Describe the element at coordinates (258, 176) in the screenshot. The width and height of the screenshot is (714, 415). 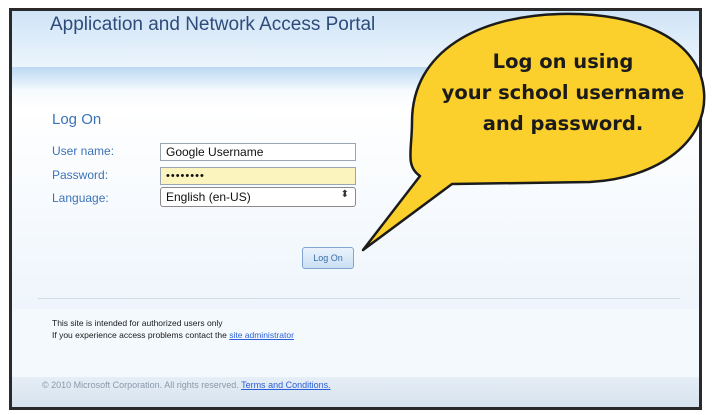
I see `password-input: ••••••••` at that location.